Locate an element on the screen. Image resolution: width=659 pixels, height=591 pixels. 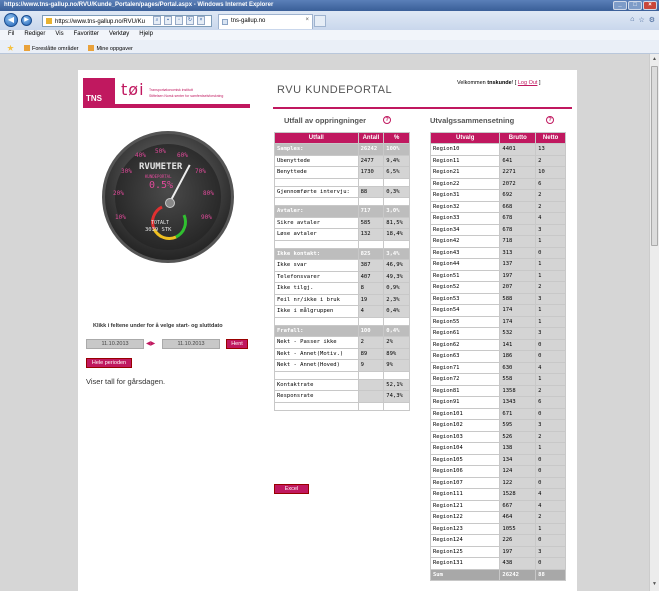
menu-edit: Rediger is located at coordinates (34, 35).